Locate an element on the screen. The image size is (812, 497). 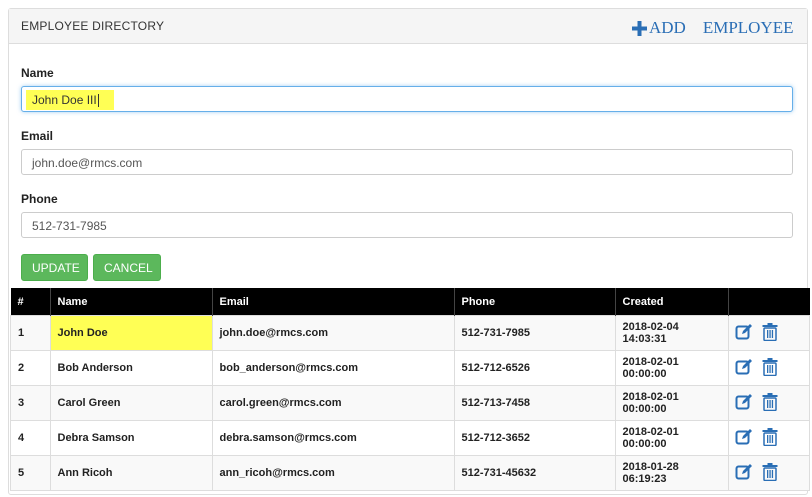
cell-name: Carol Green is located at coordinates (131, 403).